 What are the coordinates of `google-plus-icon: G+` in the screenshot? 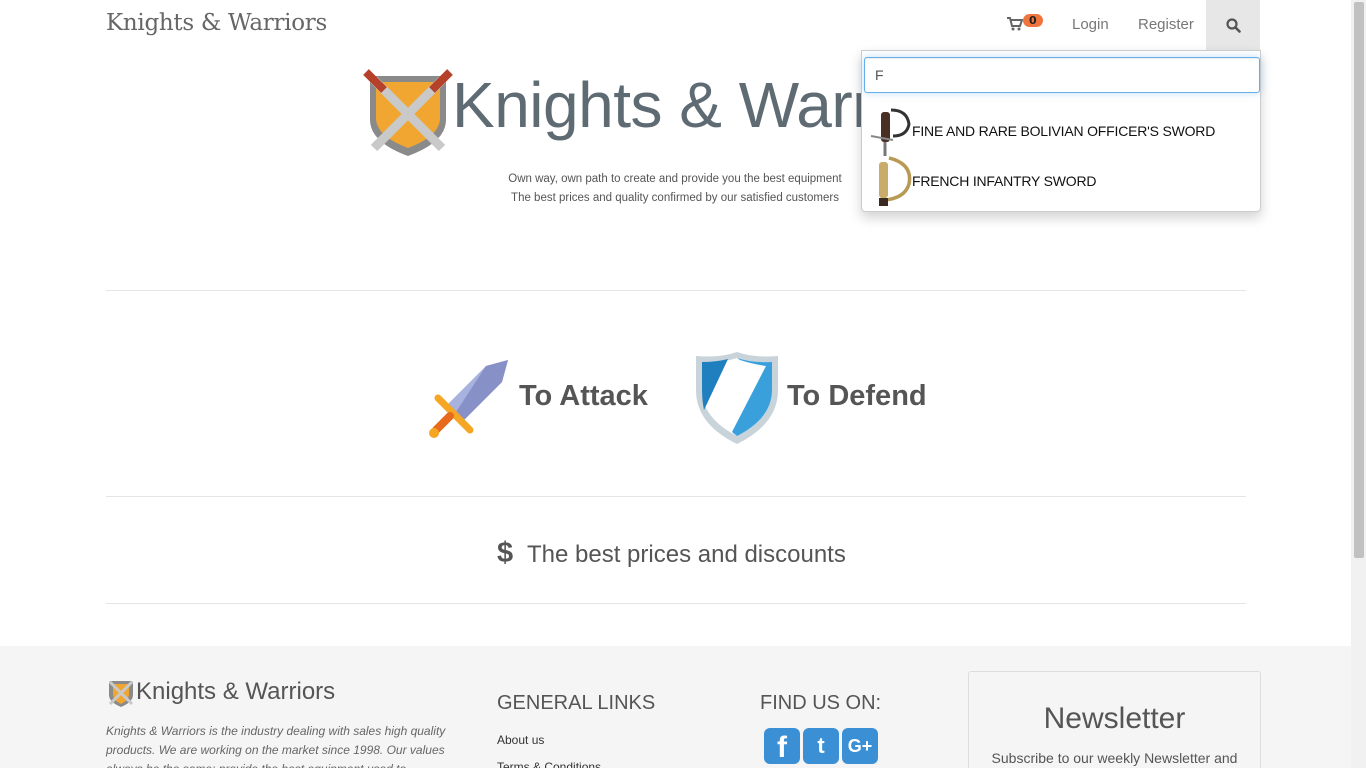 It's located at (860, 746).